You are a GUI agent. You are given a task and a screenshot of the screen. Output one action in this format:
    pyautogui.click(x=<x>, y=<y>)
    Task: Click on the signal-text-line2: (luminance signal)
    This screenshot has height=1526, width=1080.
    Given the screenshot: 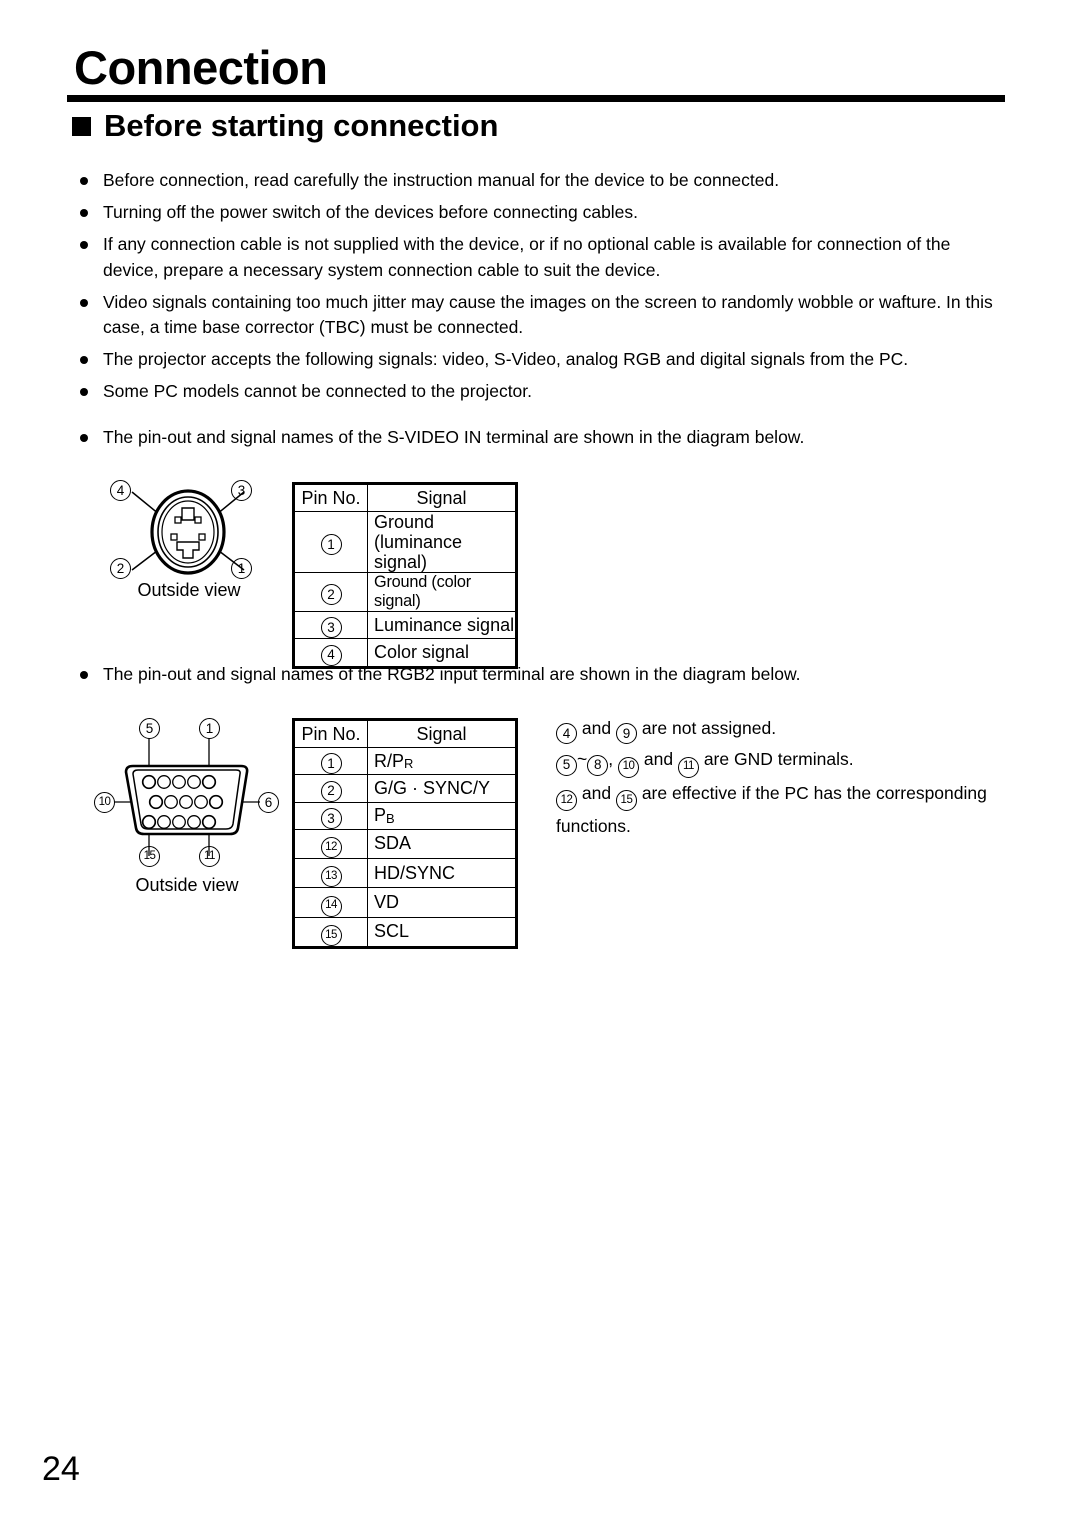 What is the action you would take?
    pyautogui.click(x=418, y=552)
    